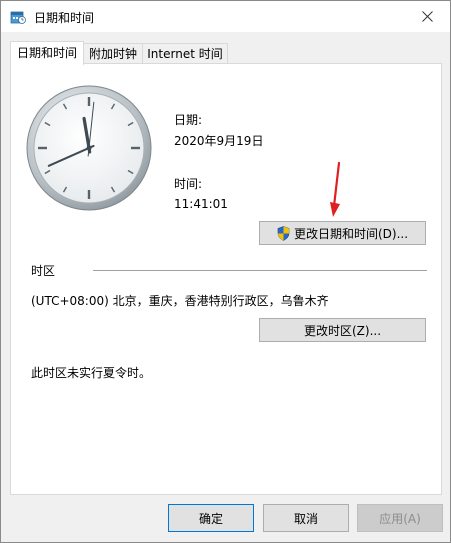 This screenshot has height=543, width=451. What do you see at coordinates (43, 271) in the screenshot?
I see `timezone-heading: 时区` at bounding box center [43, 271].